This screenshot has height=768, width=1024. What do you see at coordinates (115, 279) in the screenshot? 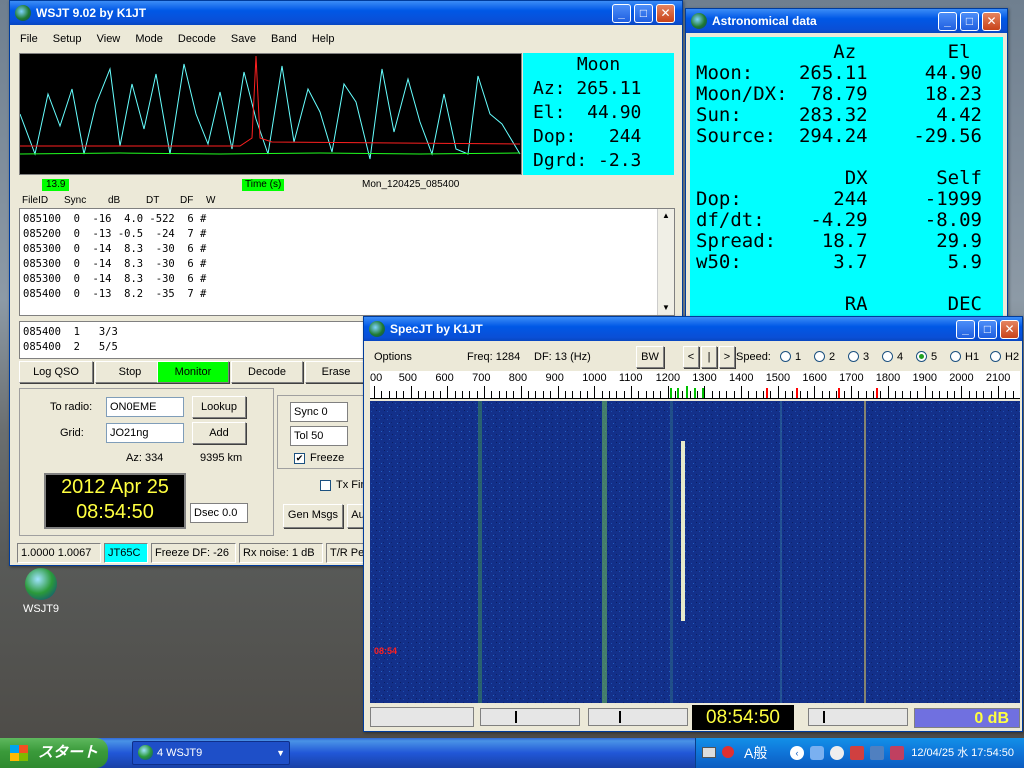
I see `decode-row: 085300 0 -14 8.3 -30 6 #` at bounding box center [115, 279].